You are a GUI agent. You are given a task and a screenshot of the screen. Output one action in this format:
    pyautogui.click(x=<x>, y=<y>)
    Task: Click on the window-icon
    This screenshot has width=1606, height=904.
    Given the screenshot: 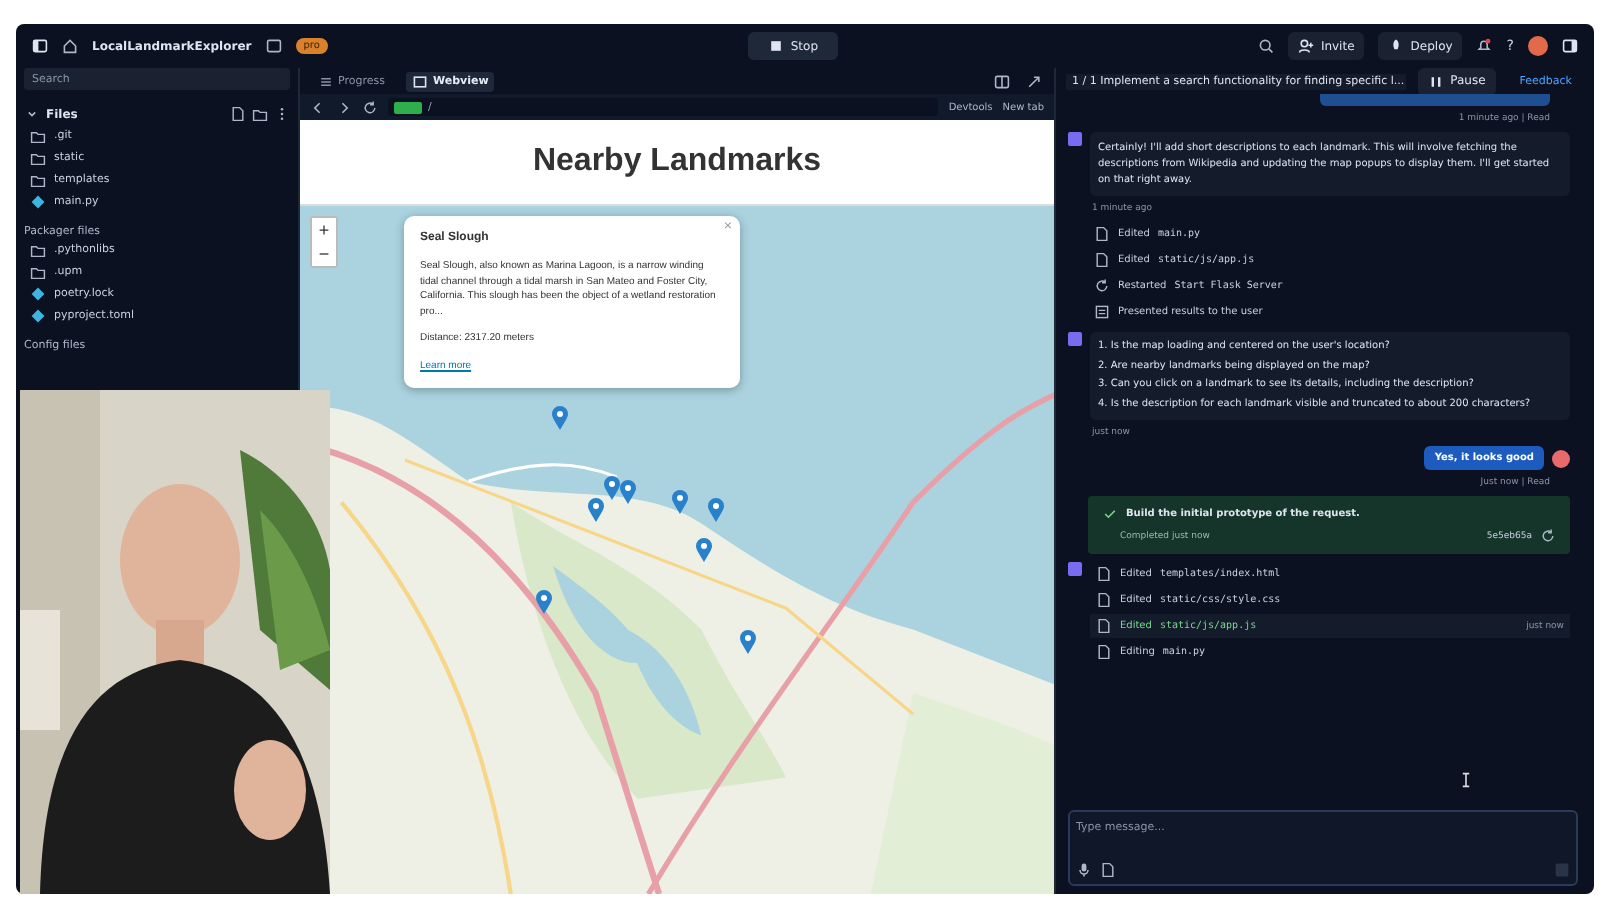 What is the action you would take?
    pyautogui.click(x=420, y=81)
    